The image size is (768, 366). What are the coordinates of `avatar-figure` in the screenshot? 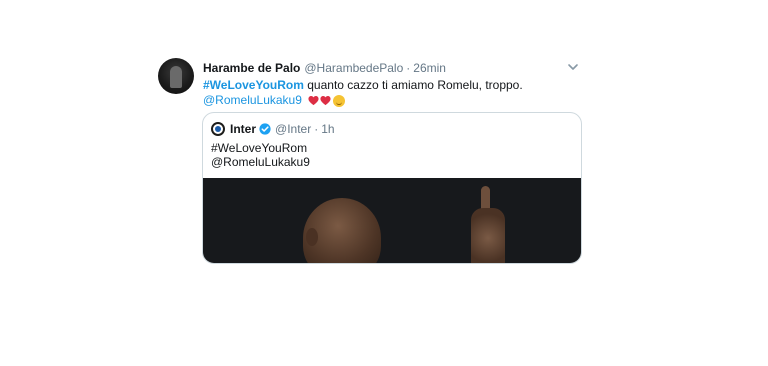 It's located at (176, 77).